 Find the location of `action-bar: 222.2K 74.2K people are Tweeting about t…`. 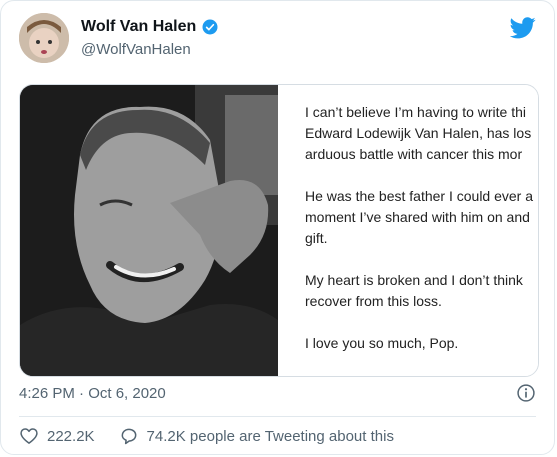

action-bar: 222.2K 74.2K people are Tweeting about t… is located at coordinates (218, 436).